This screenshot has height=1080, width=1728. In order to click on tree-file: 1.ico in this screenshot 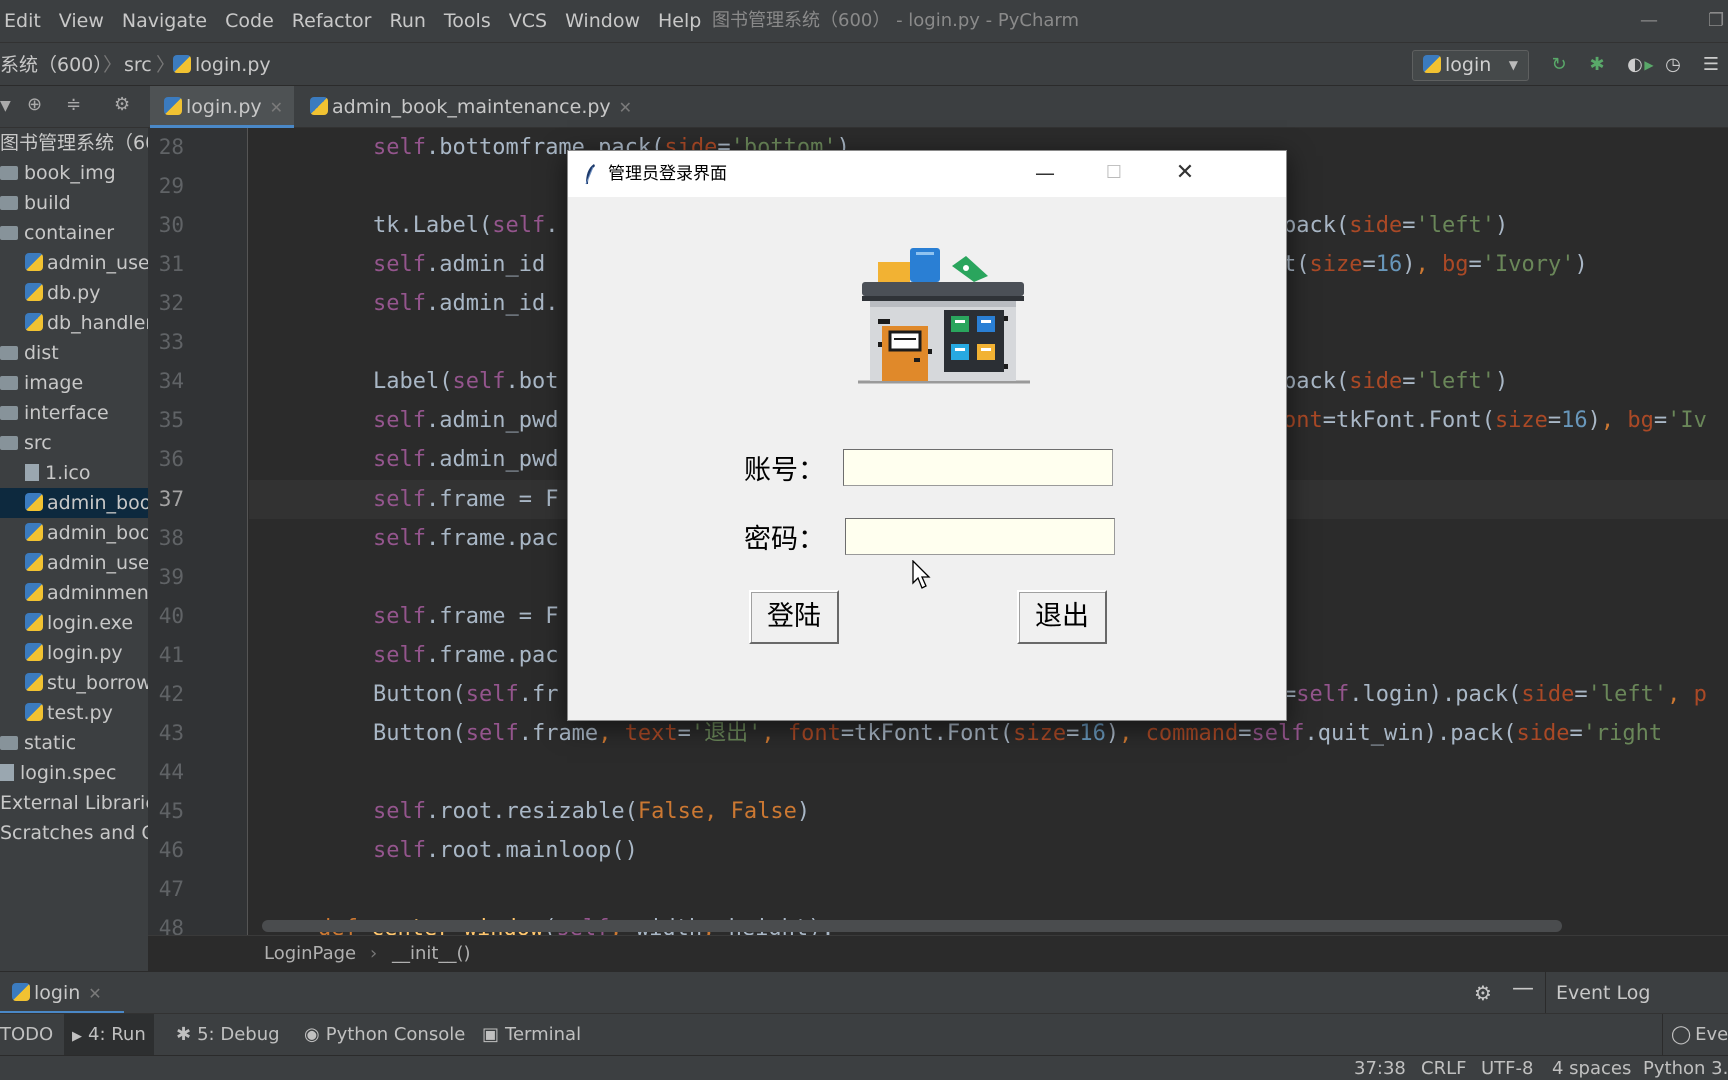, I will do `click(86, 473)`.